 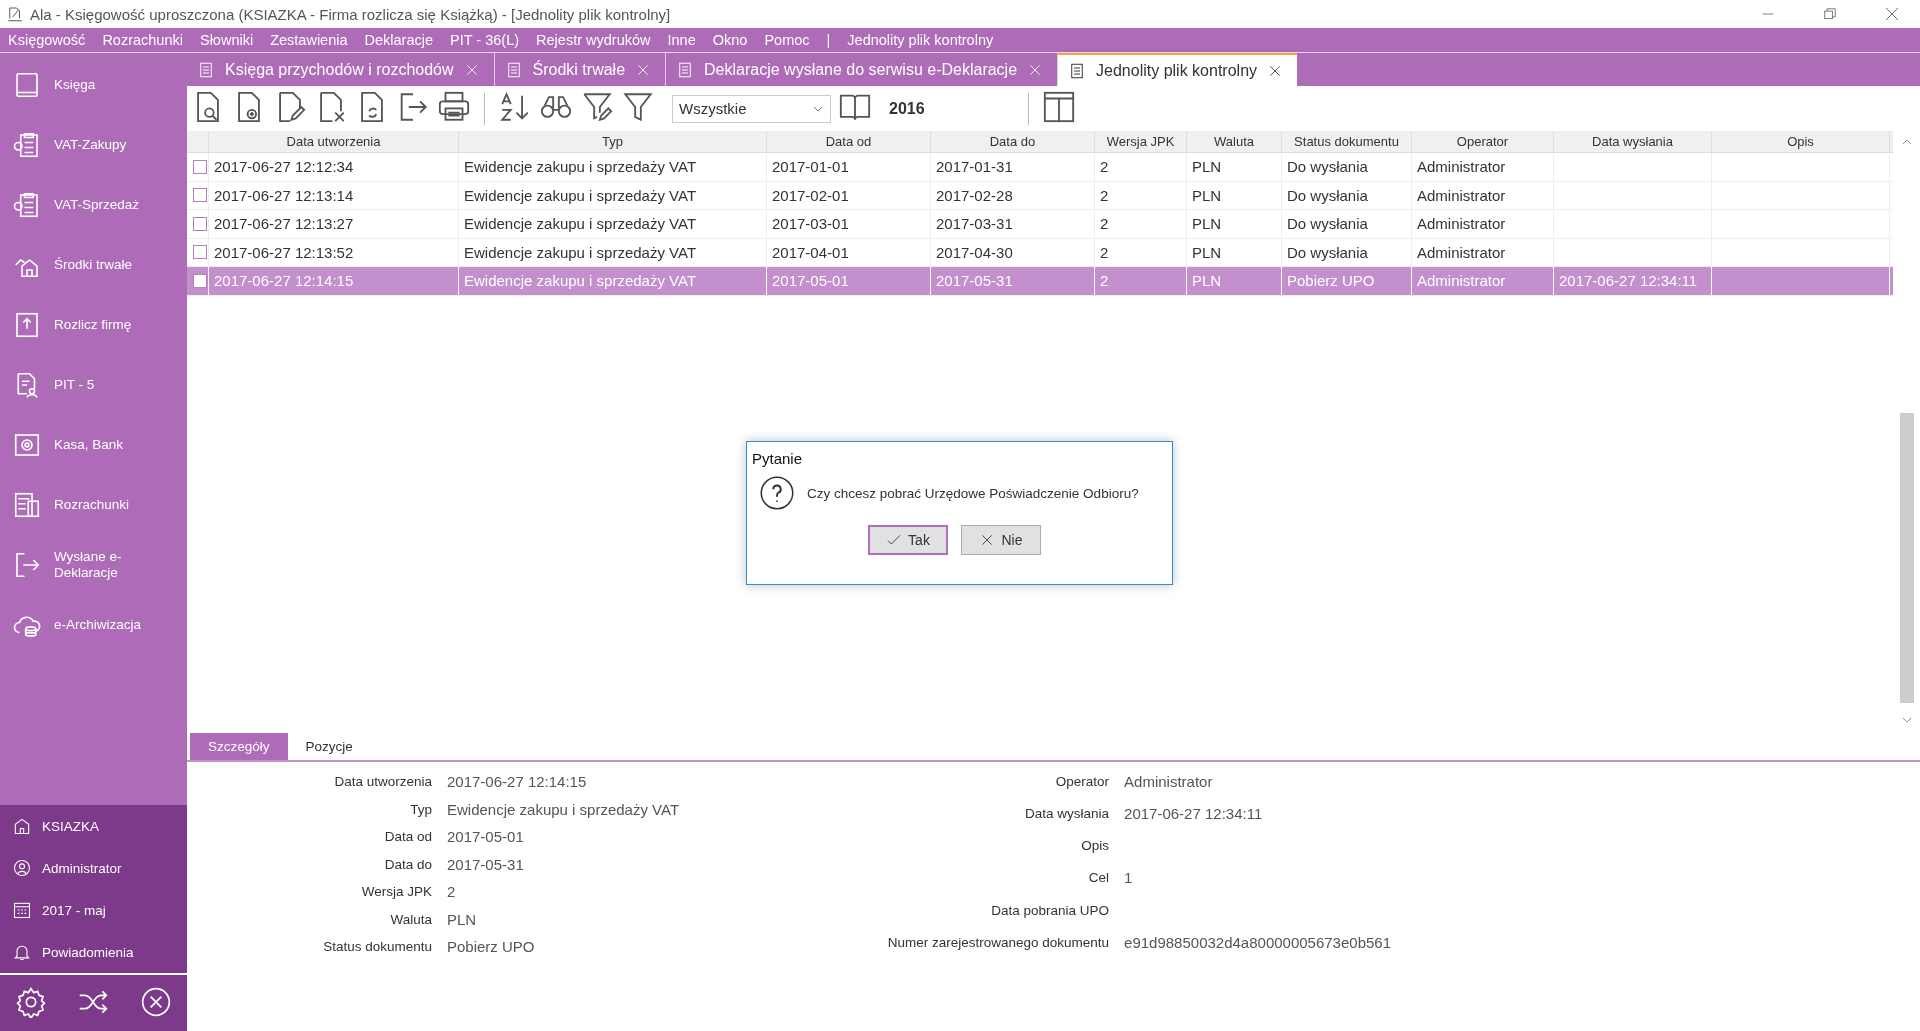 I want to click on yes-button: Tak, so click(x=908, y=540).